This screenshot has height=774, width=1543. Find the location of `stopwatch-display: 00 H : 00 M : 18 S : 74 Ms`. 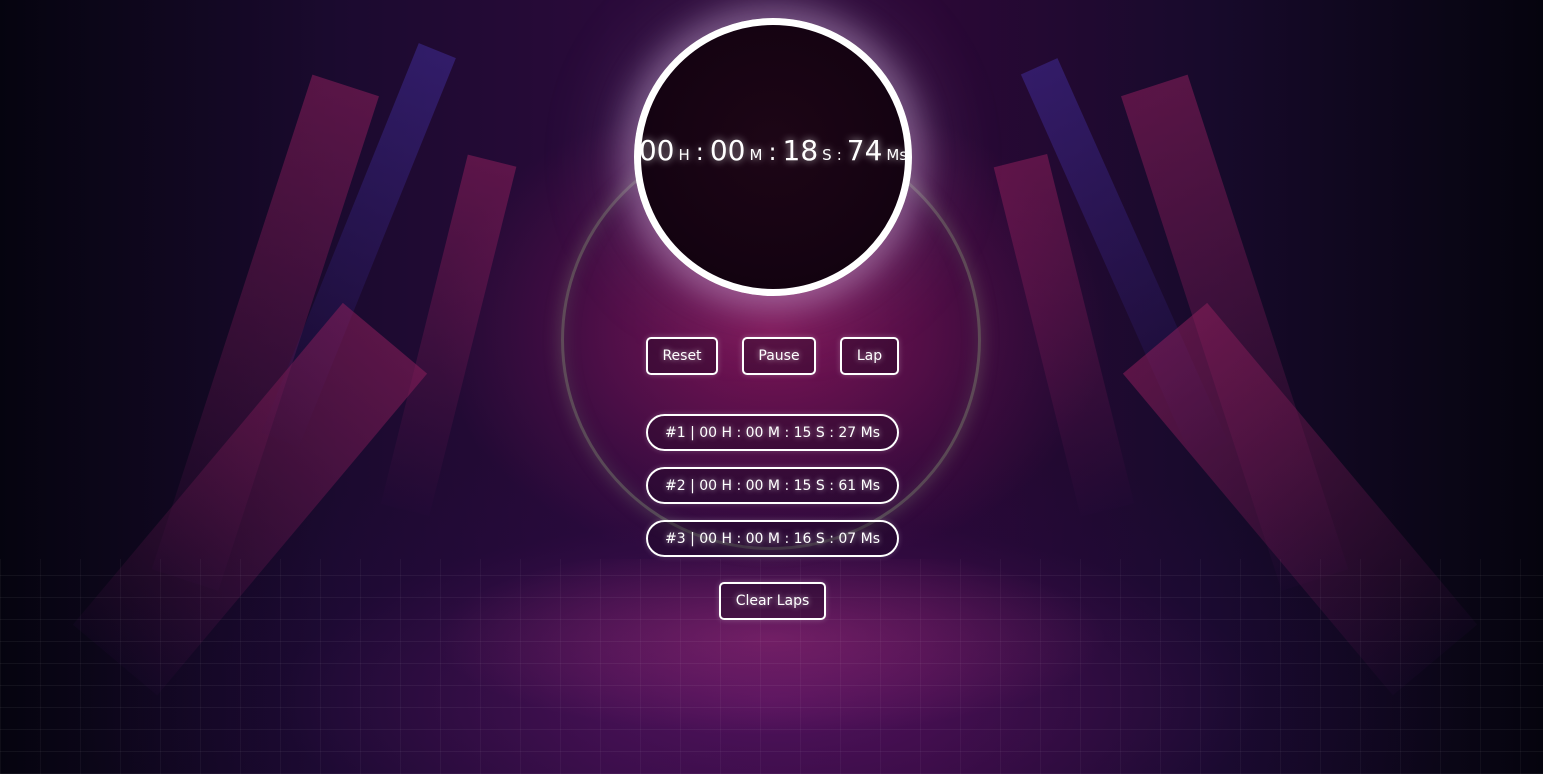

stopwatch-display: 00 H : 00 M : 18 S : 74 Ms is located at coordinates (773, 157).